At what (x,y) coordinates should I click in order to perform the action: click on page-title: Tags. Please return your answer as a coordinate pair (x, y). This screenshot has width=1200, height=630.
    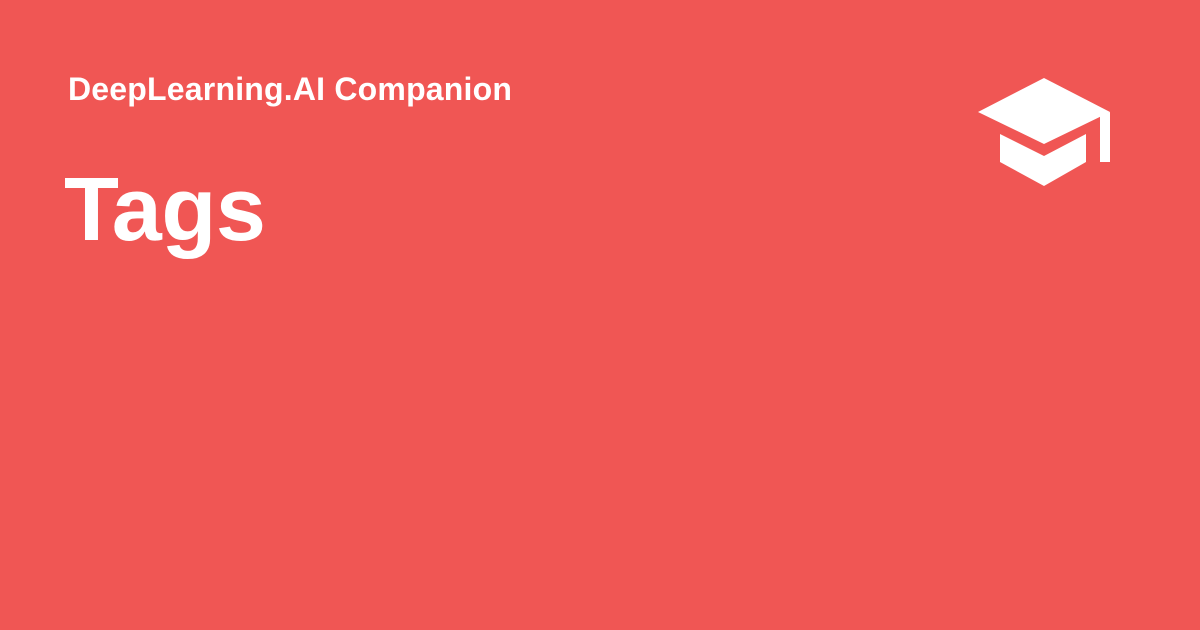
    Looking at the image, I should click on (165, 210).